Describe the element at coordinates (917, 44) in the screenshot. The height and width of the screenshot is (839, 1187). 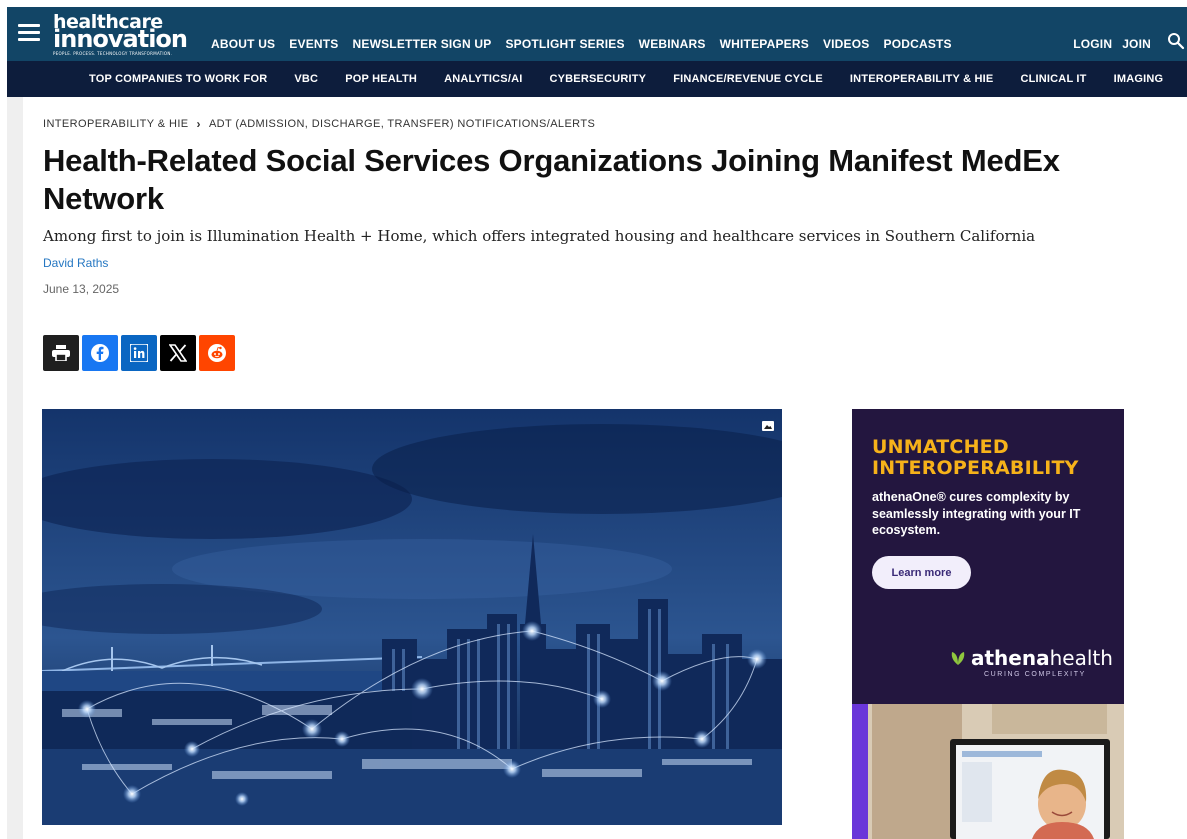
I see `nav-podcasts: PODCASTS` at that location.